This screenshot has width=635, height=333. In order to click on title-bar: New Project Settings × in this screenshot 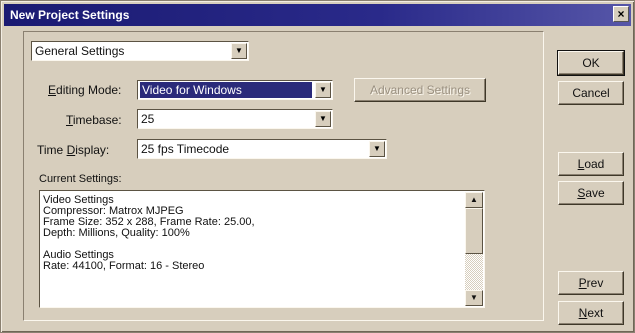, I will do `click(317, 15)`.